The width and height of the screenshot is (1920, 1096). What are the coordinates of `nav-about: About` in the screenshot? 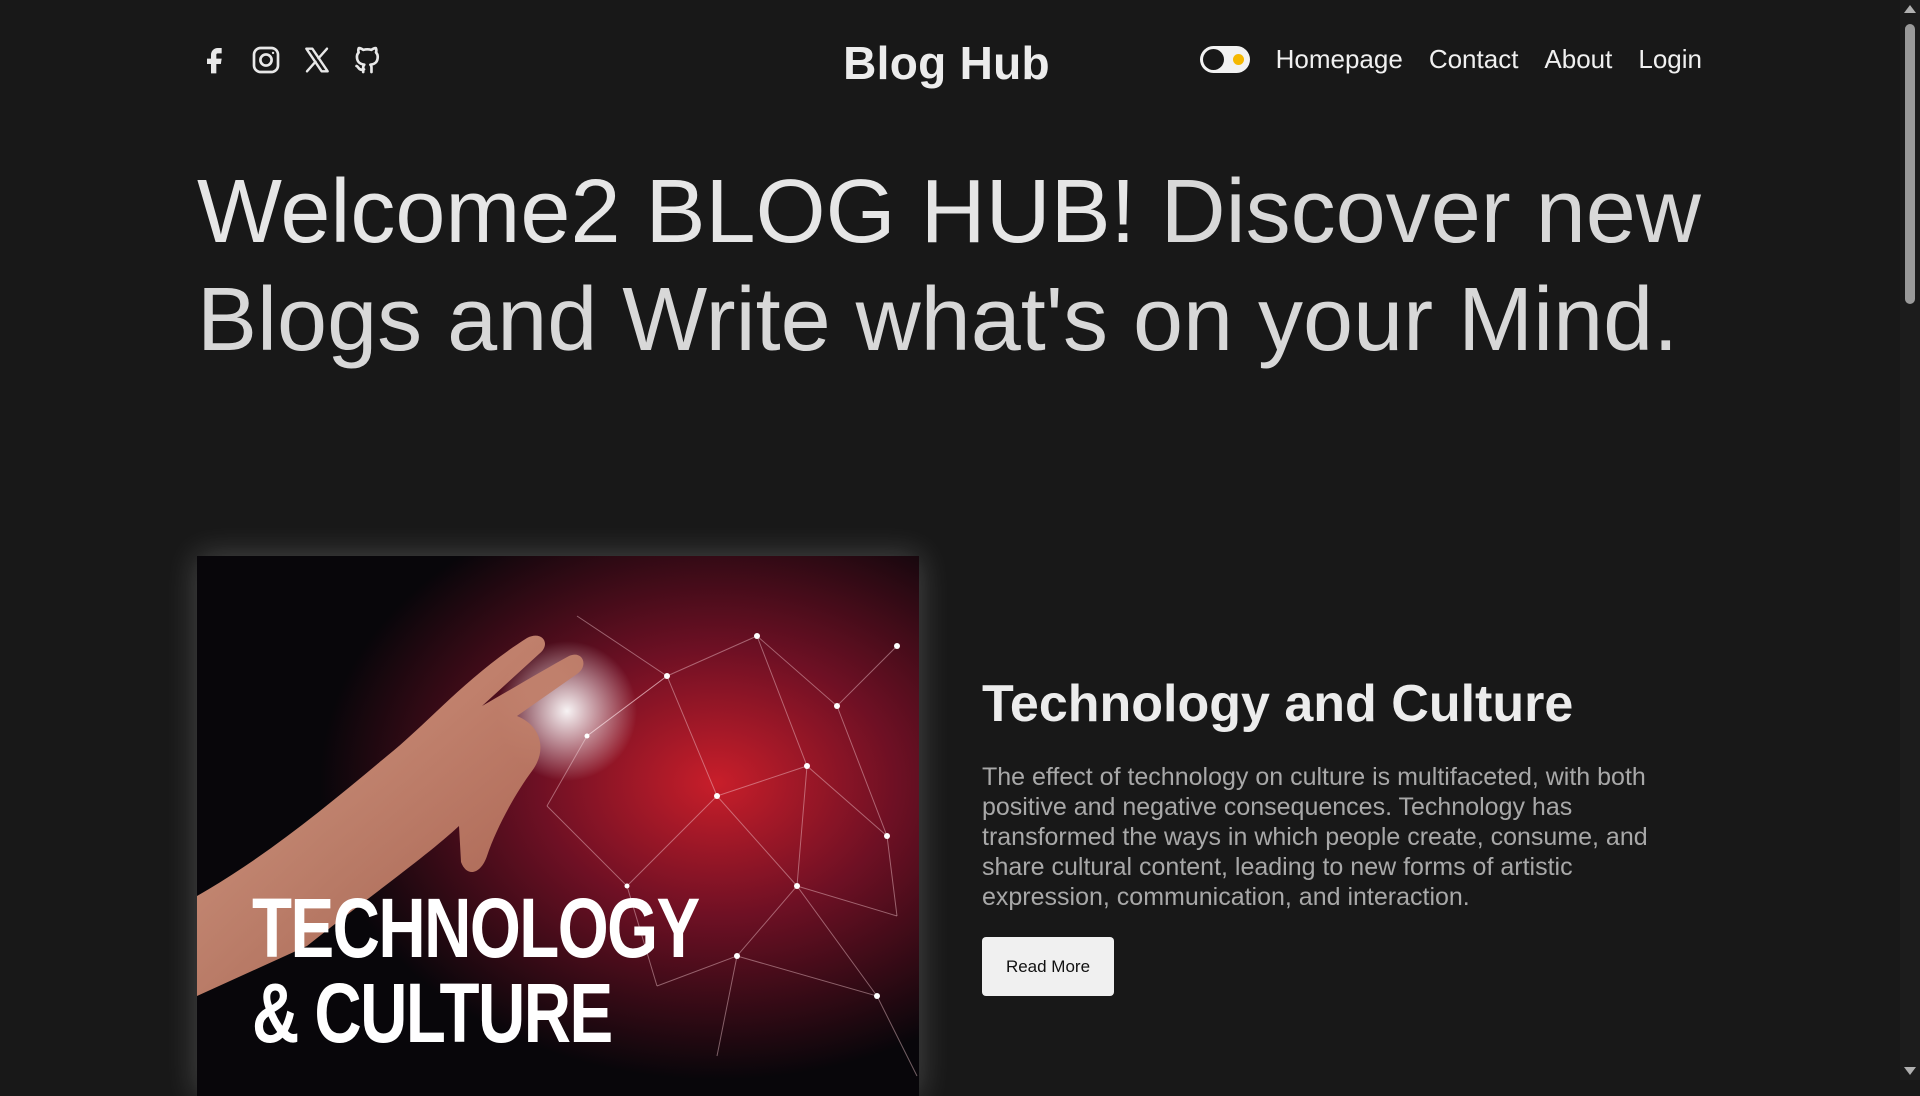 It's located at (1578, 59).